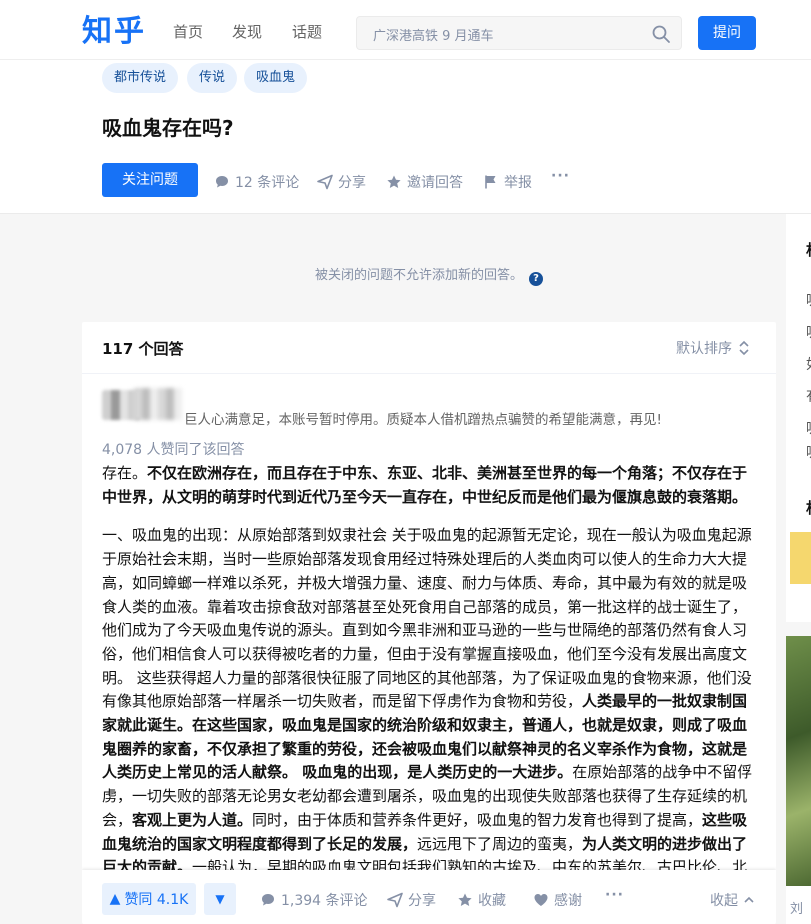  I want to click on more-options-button: ···, so click(560, 176).